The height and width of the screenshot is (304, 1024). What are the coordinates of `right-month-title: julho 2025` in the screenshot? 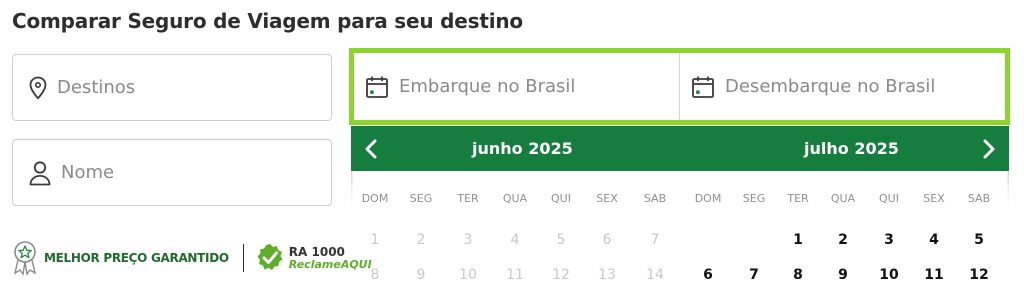 It's located at (851, 148).